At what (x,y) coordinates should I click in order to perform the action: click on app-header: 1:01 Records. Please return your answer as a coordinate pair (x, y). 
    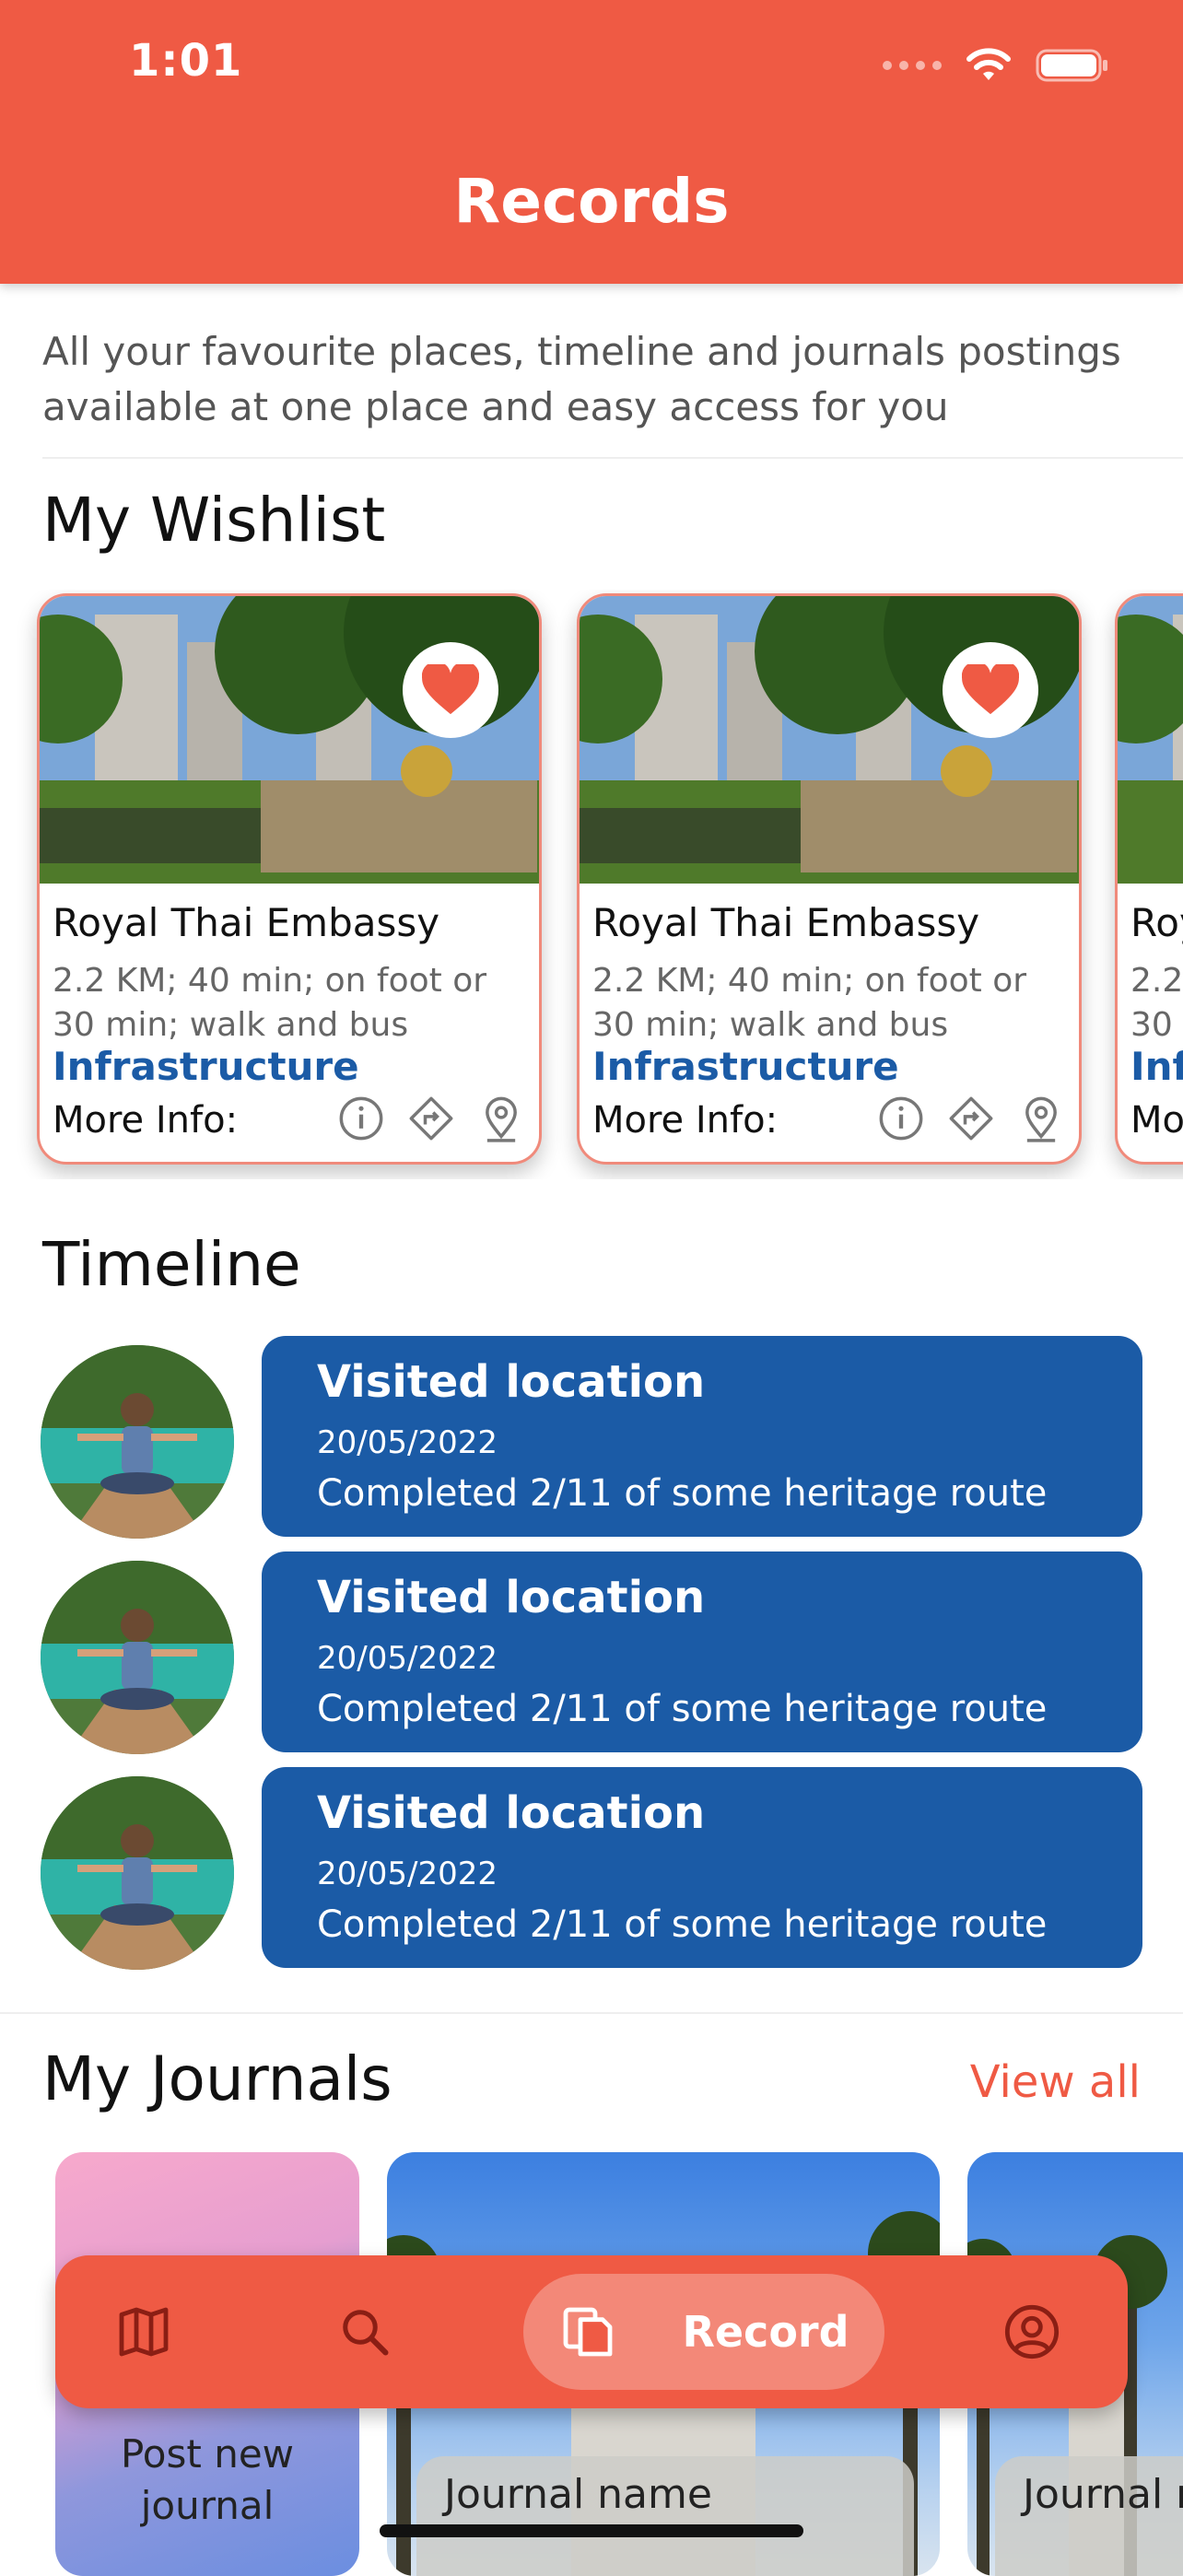
    Looking at the image, I should click on (591, 142).